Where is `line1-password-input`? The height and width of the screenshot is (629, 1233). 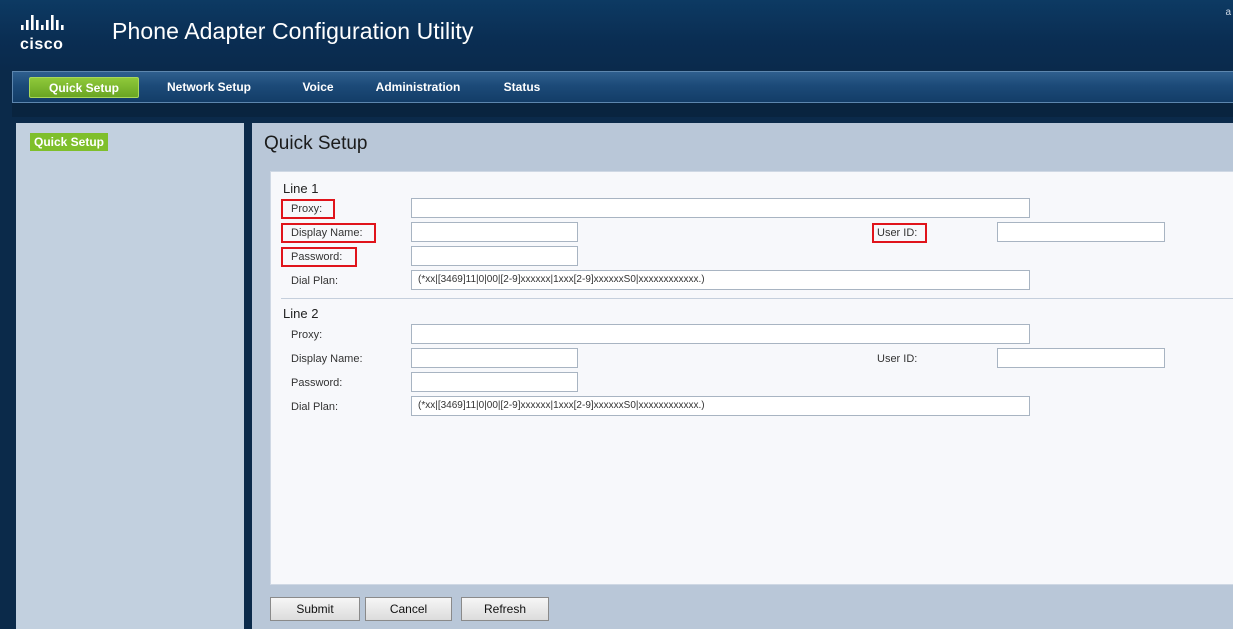 line1-password-input is located at coordinates (494, 256).